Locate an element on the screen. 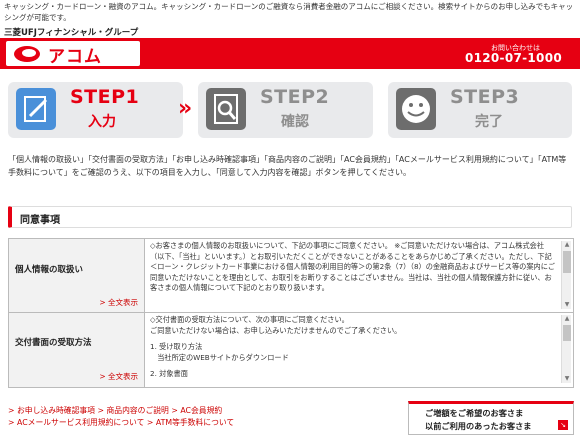 Image resolution: width=580 pixels, height=441 pixels. agreement-row-header: 交付書面の受取方法 > 全文表示 is located at coordinates (77, 350).